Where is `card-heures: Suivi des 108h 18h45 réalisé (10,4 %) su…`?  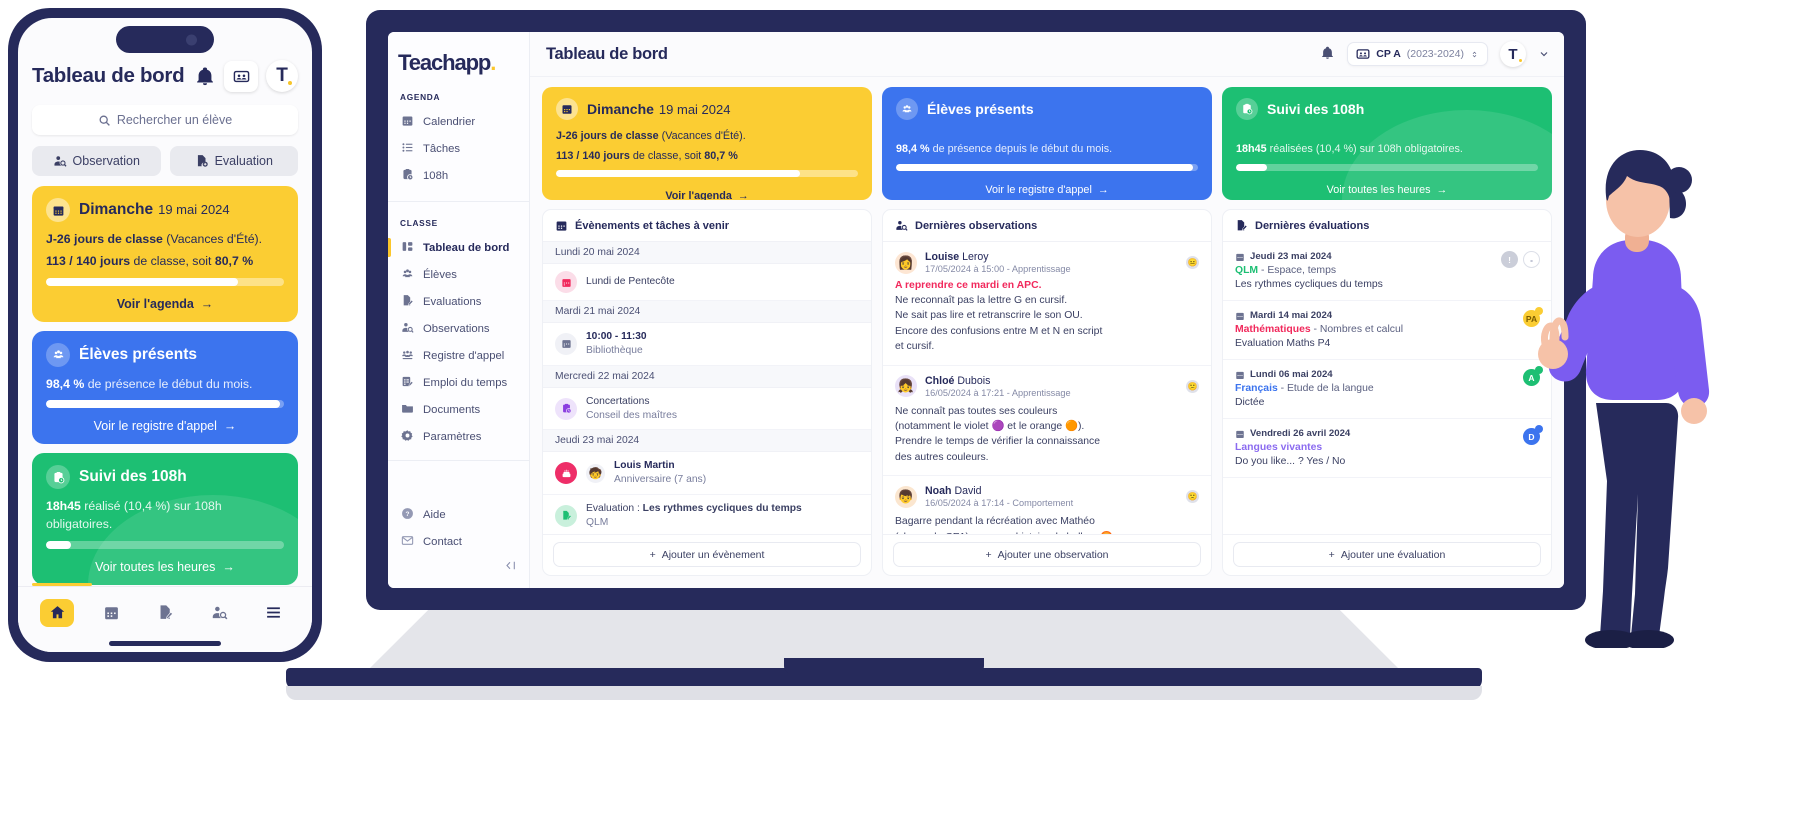
card-heures: Suivi des 108h 18h45 réalisé (10,4 %) su… is located at coordinates (165, 519).